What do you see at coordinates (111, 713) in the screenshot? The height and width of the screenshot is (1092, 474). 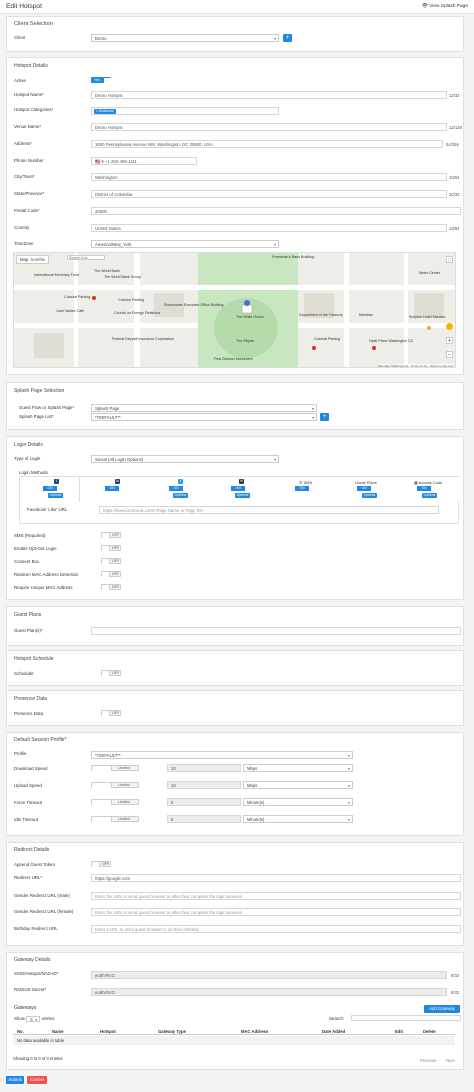 I see `presence-data-toggle: OFF` at bounding box center [111, 713].